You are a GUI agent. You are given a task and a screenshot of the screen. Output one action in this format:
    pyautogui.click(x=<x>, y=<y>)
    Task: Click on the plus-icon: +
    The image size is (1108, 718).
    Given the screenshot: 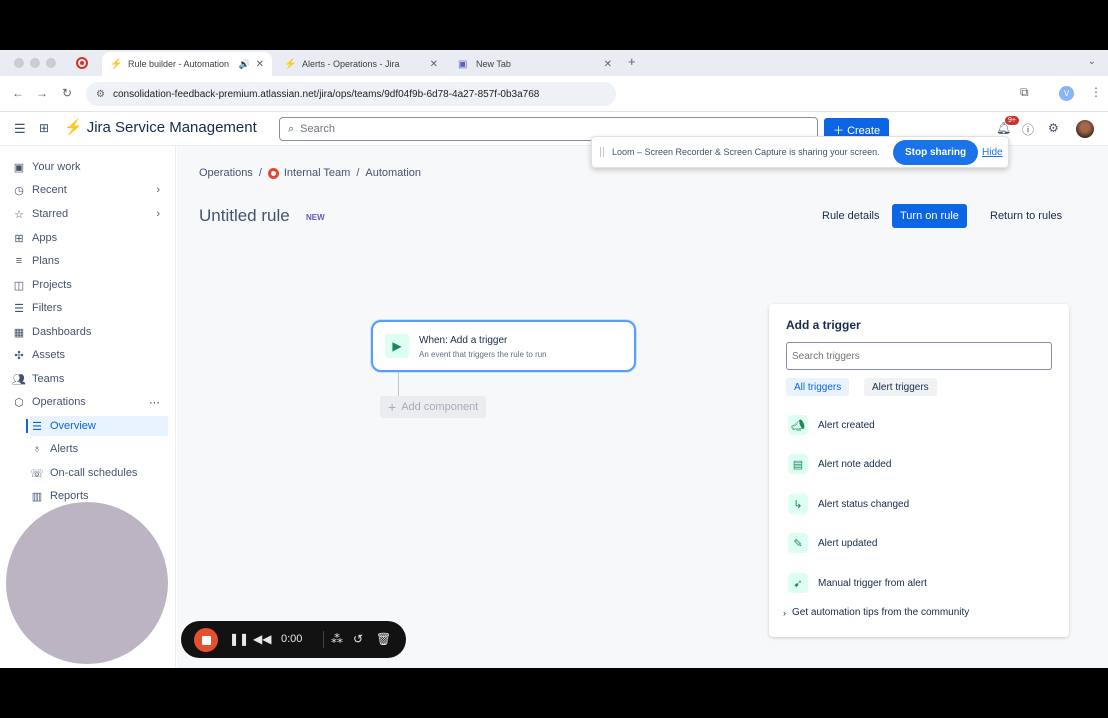 What is the action you would take?
    pyautogui.click(x=392, y=407)
    